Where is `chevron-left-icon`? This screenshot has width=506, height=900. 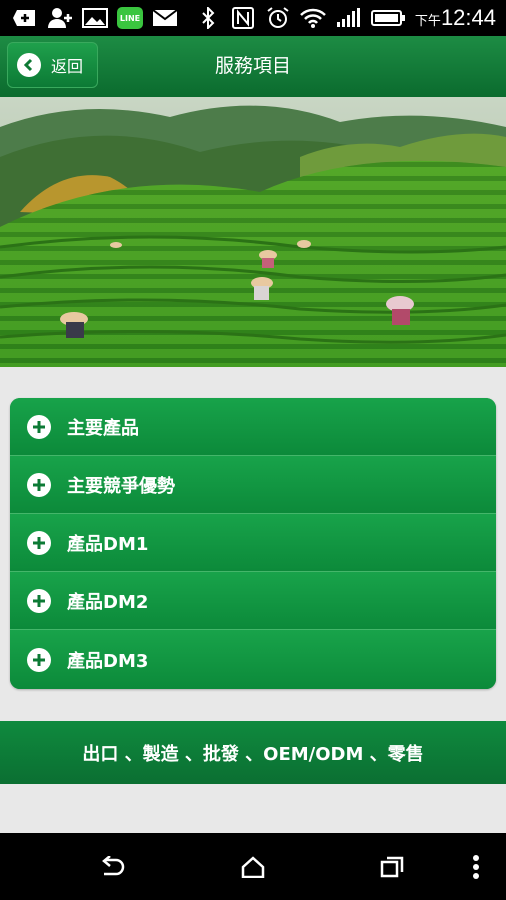
chevron-left-icon is located at coordinates (29, 65).